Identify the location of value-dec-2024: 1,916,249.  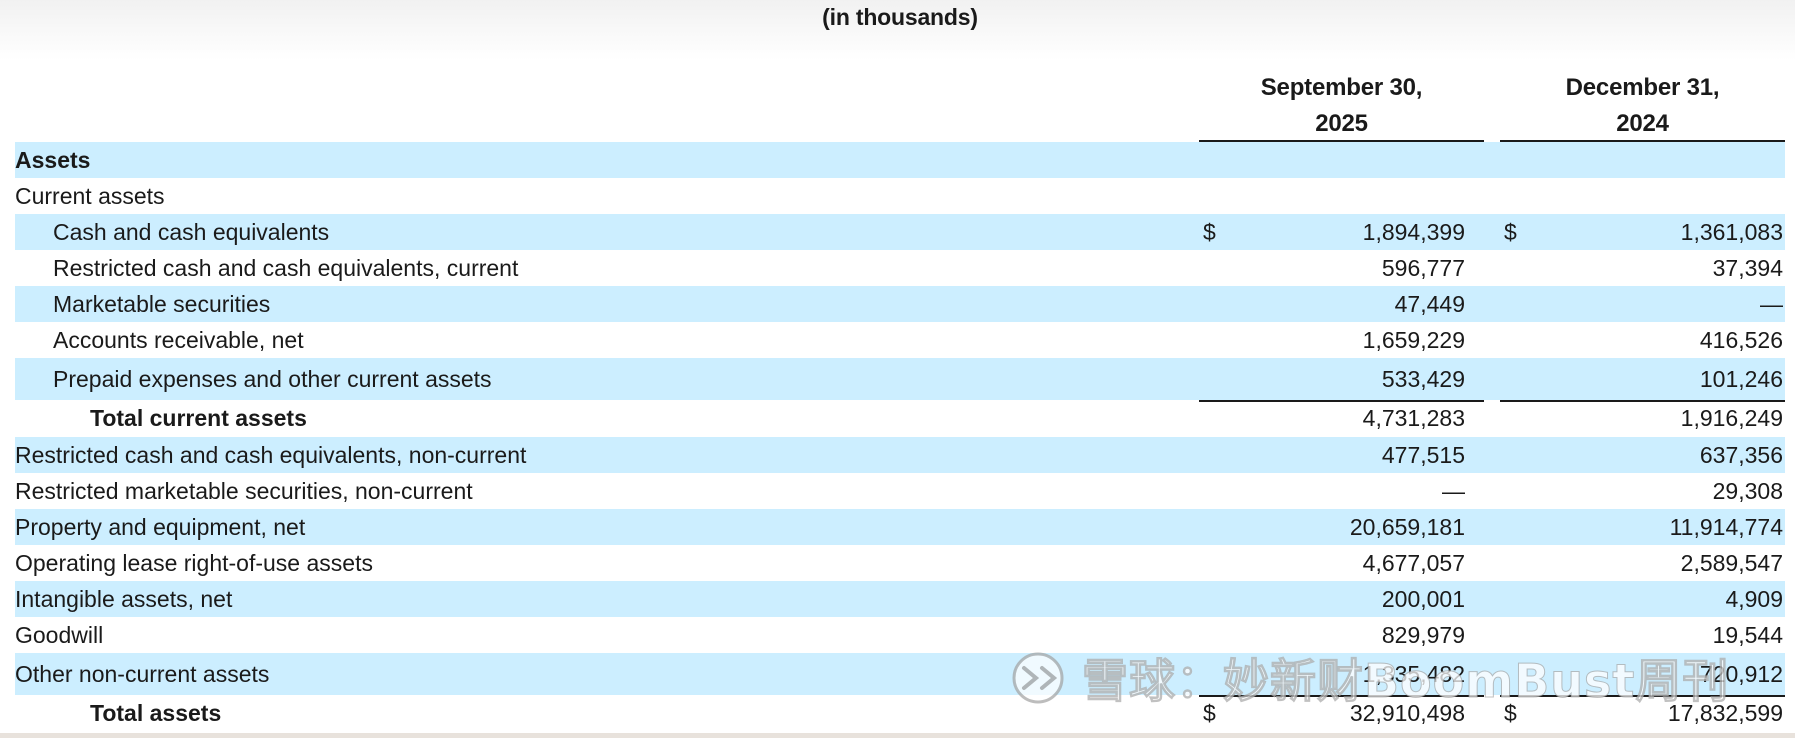
(1731, 418).